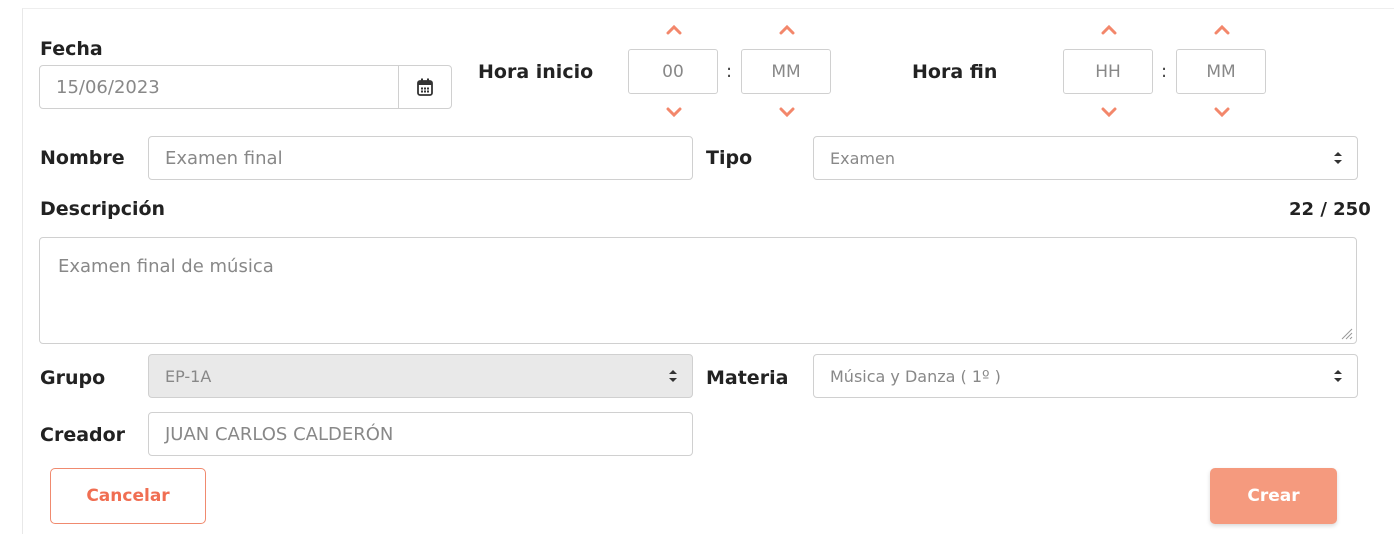 The height and width of the screenshot is (534, 1394). What do you see at coordinates (1085, 376) in the screenshot?
I see `materia-select: Música y Danza ( 1º )` at bounding box center [1085, 376].